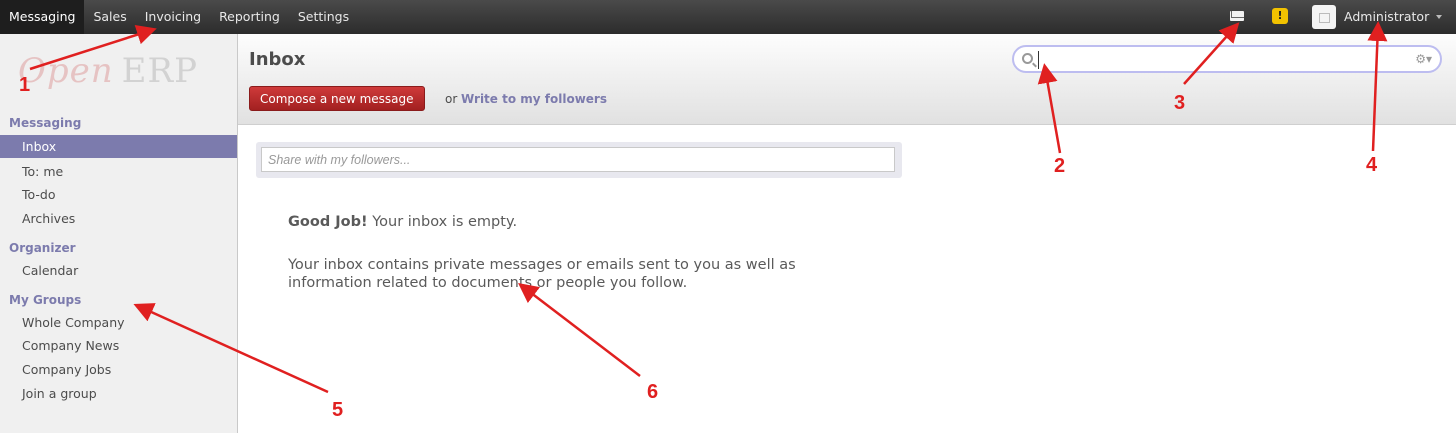 Image resolution: width=1456 pixels, height=433 pixels. I want to click on menu-reporting: Reporting, so click(249, 17).